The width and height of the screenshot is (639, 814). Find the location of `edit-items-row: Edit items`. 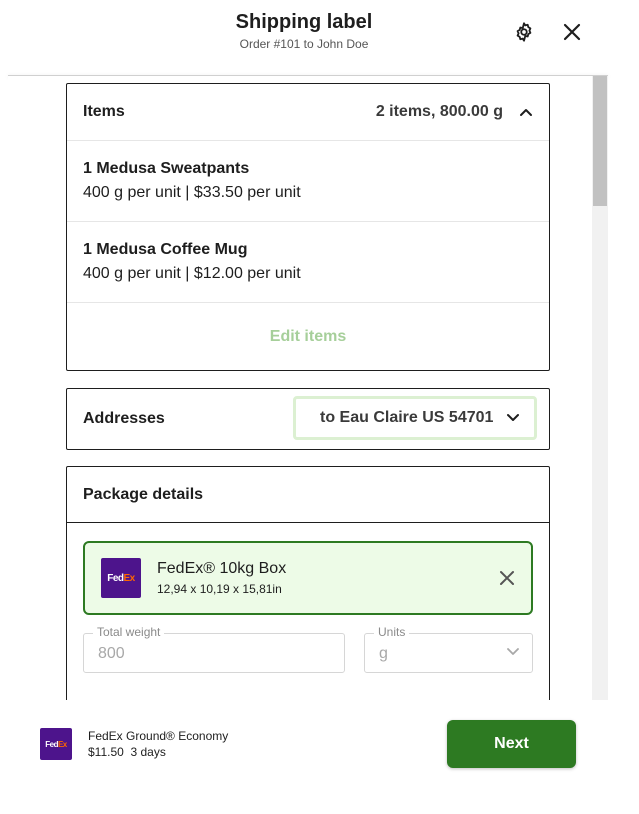

edit-items-row: Edit items is located at coordinates (308, 336).